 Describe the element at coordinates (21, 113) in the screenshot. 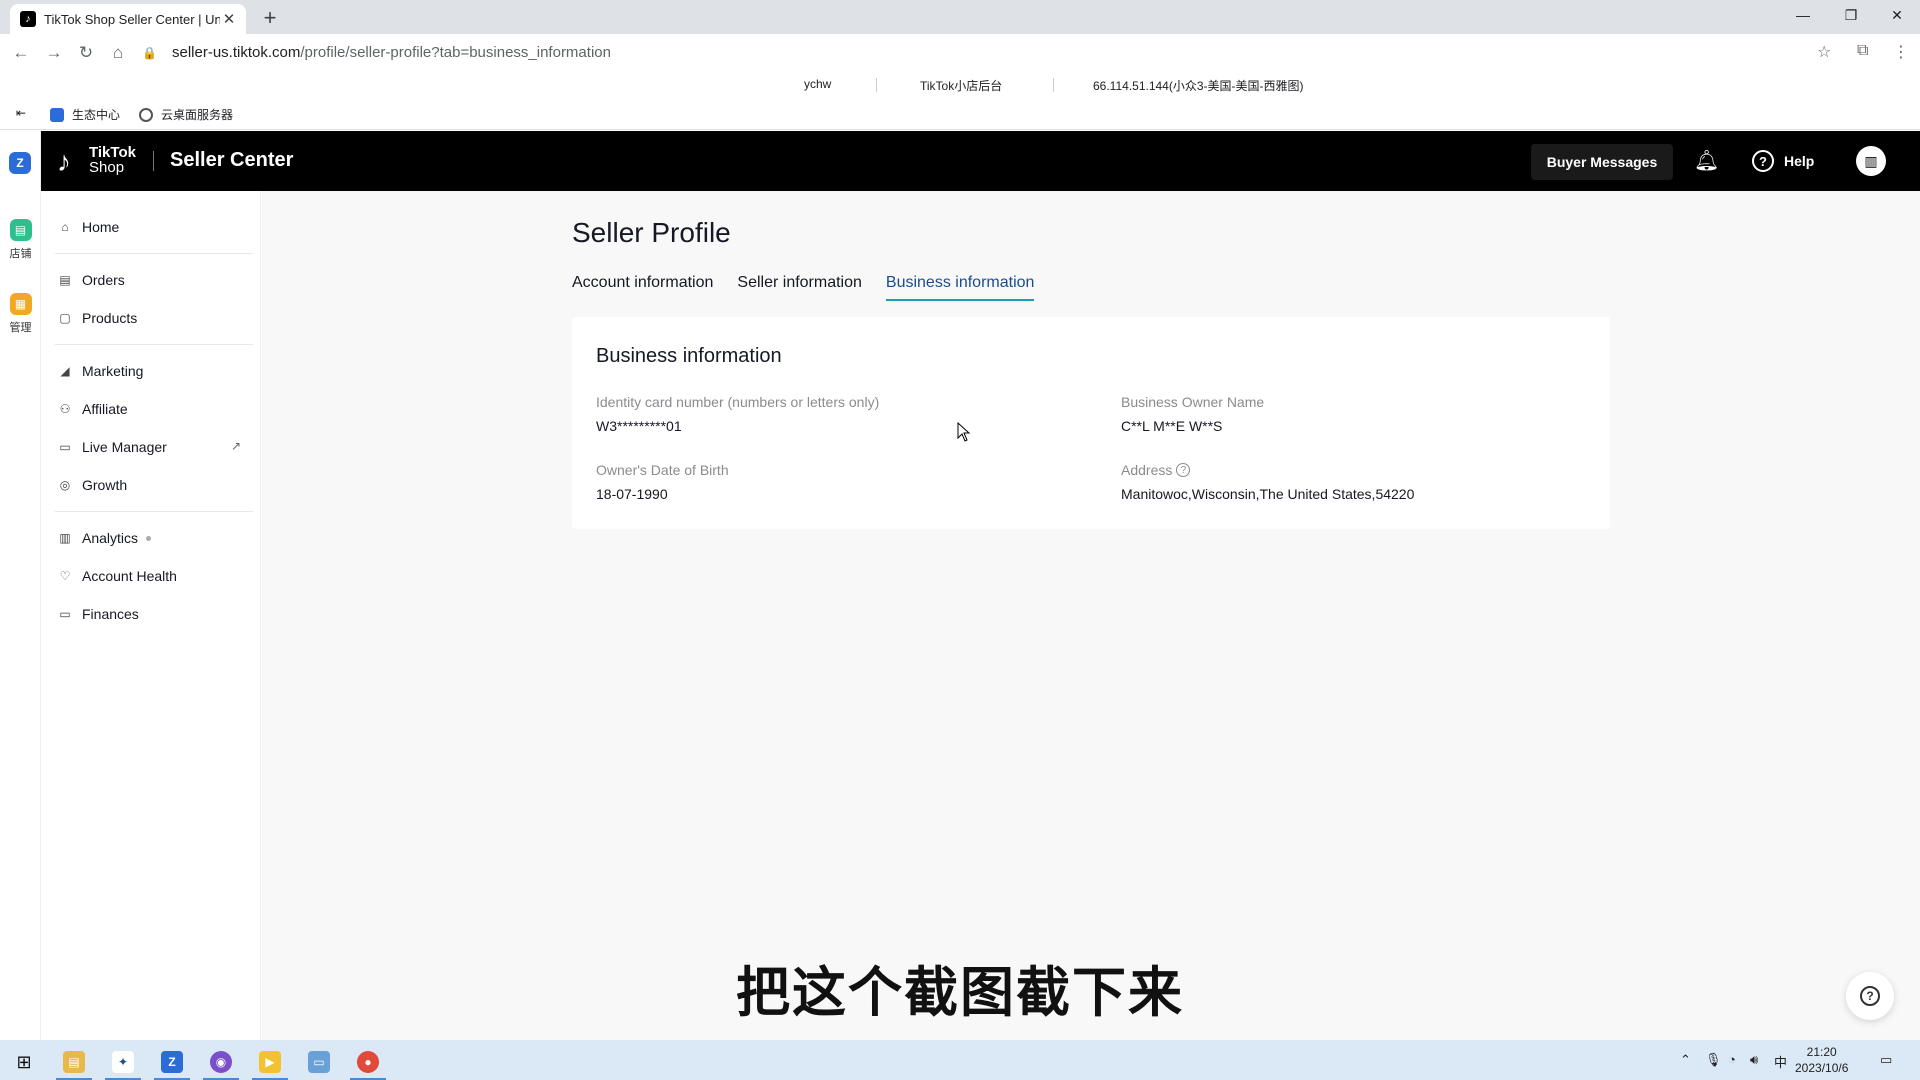

I see `exit-icon: ⇤` at that location.